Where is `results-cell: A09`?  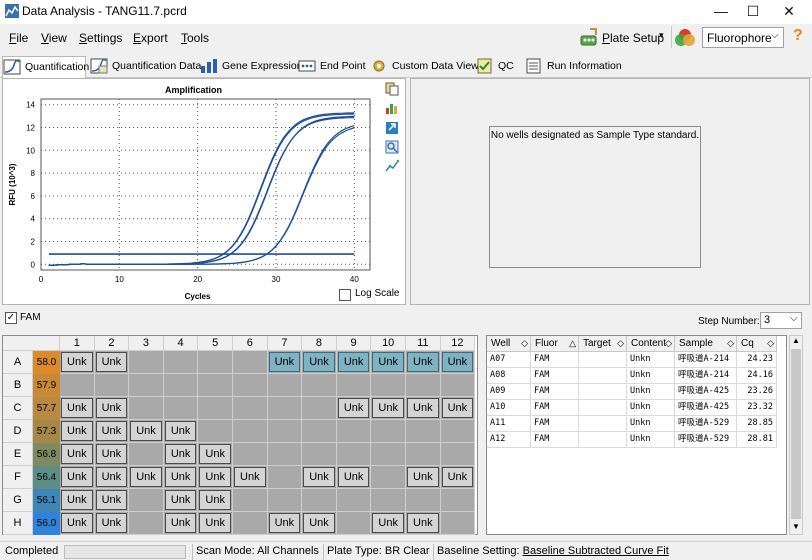
results-cell: A09 is located at coordinates (509, 392).